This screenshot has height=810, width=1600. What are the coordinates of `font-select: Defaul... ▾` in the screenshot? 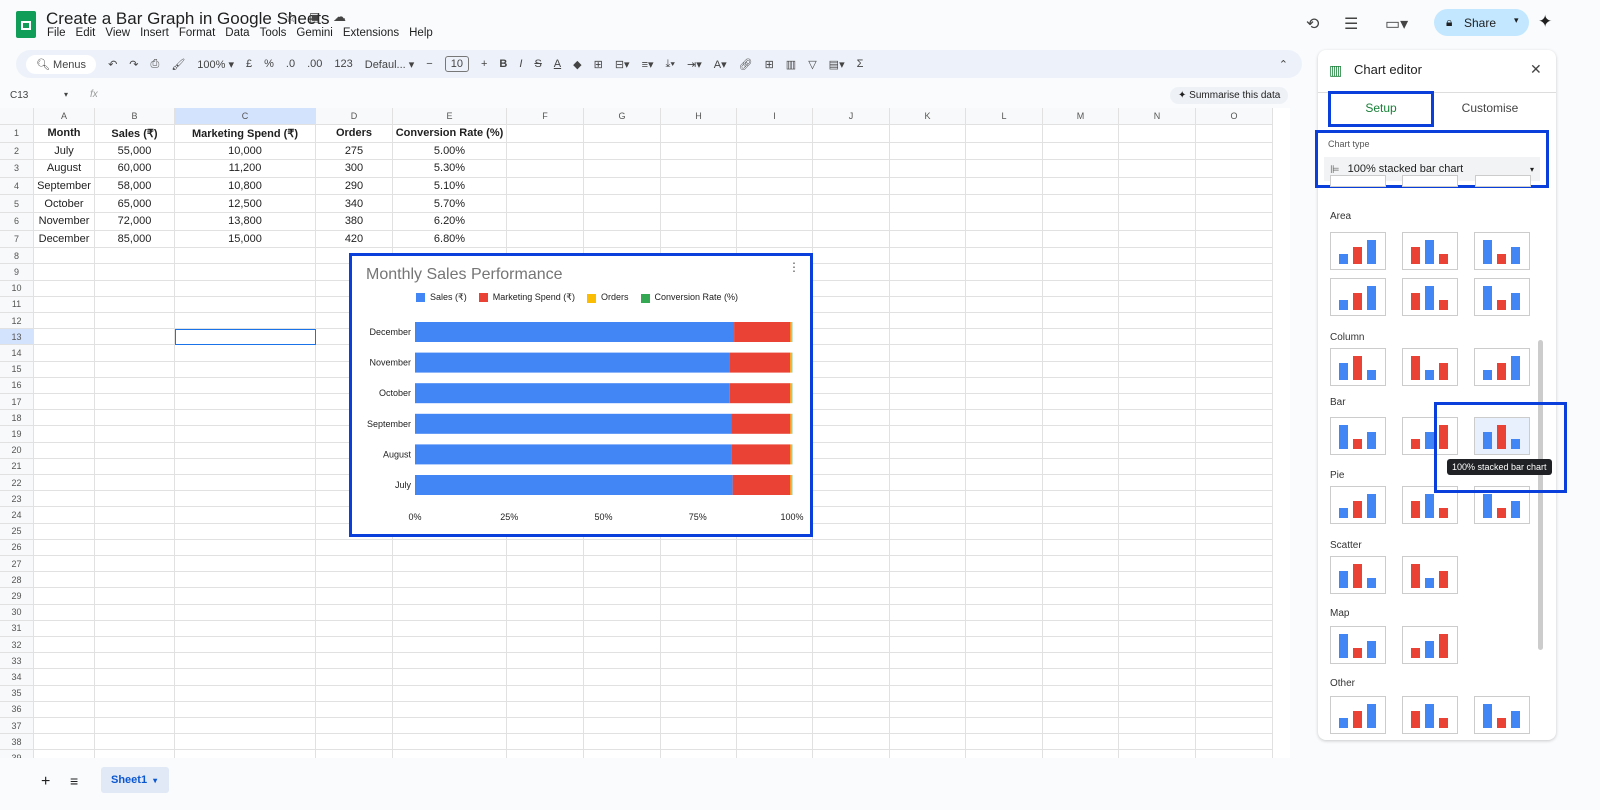 It's located at (390, 64).